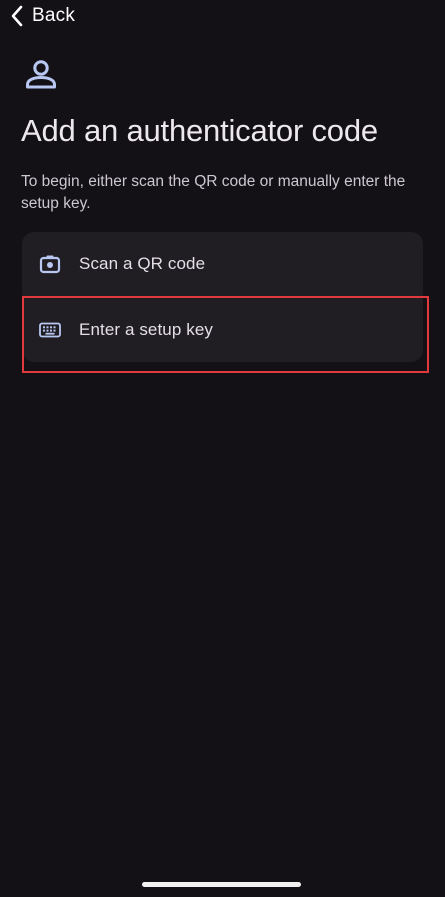 The width and height of the screenshot is (445, 897). Describe the element at coordinates (222, 264) in the screenshot. I see `scan-qr-code-option: Scan a QR code` at that location.